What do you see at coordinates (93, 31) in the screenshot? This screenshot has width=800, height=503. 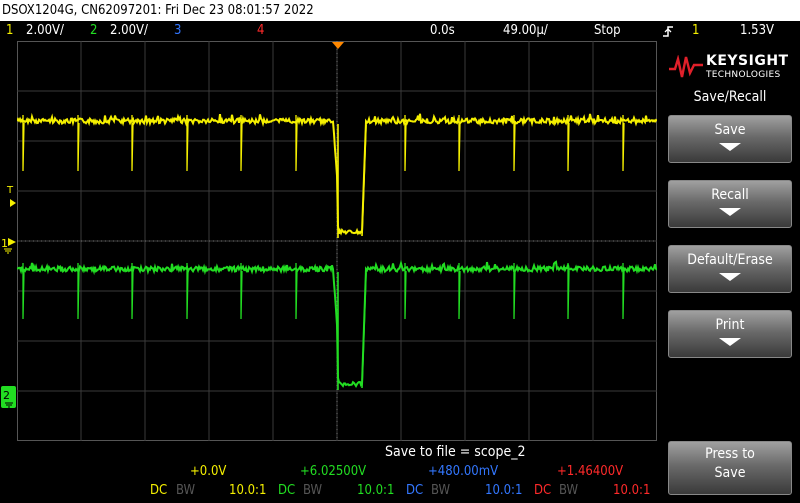 I see `ch2-number: 2` at bounding box center [93, 31].